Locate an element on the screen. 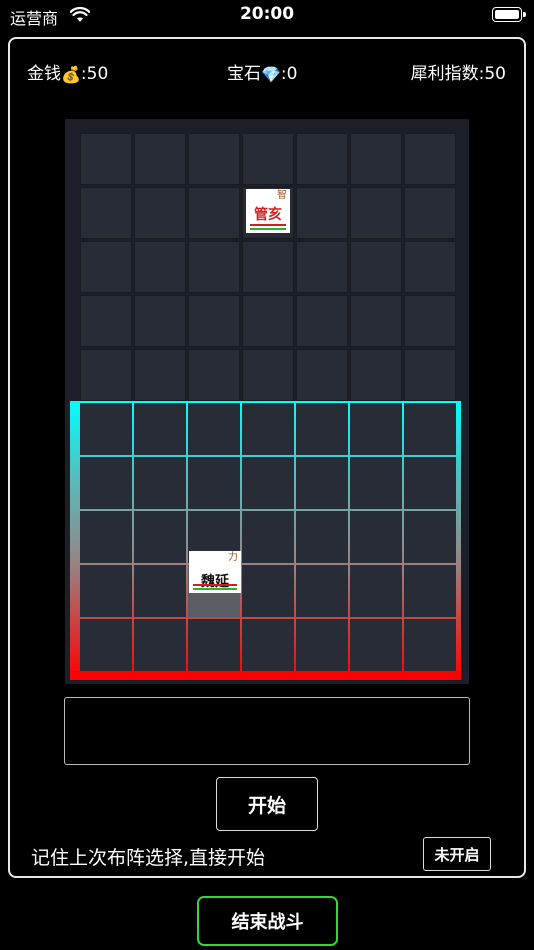 The image size is (534, 950). enemy-unit-card: 智管亥 is located at coordinates (268, 211).